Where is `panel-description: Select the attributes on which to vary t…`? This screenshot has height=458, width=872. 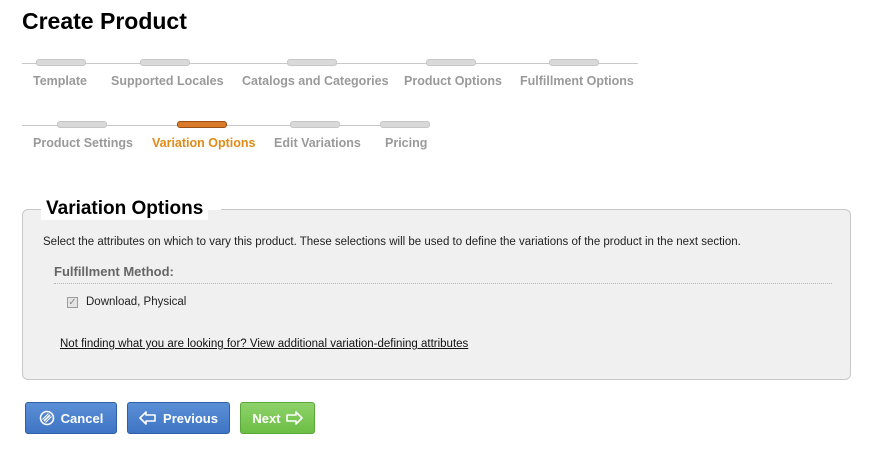 panel-description: Select the attributes on which to vary t… is located at coordinates (392, 242).